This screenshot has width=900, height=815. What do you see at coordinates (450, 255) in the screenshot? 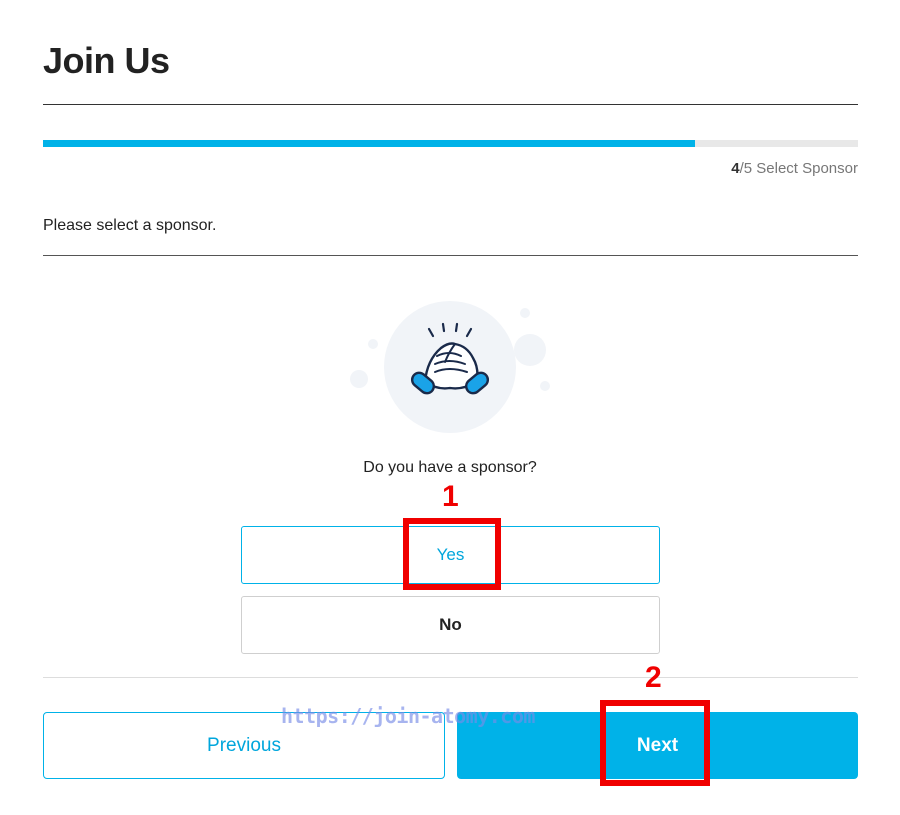
I see `prompt-divider` at bounding box center [450, 255].